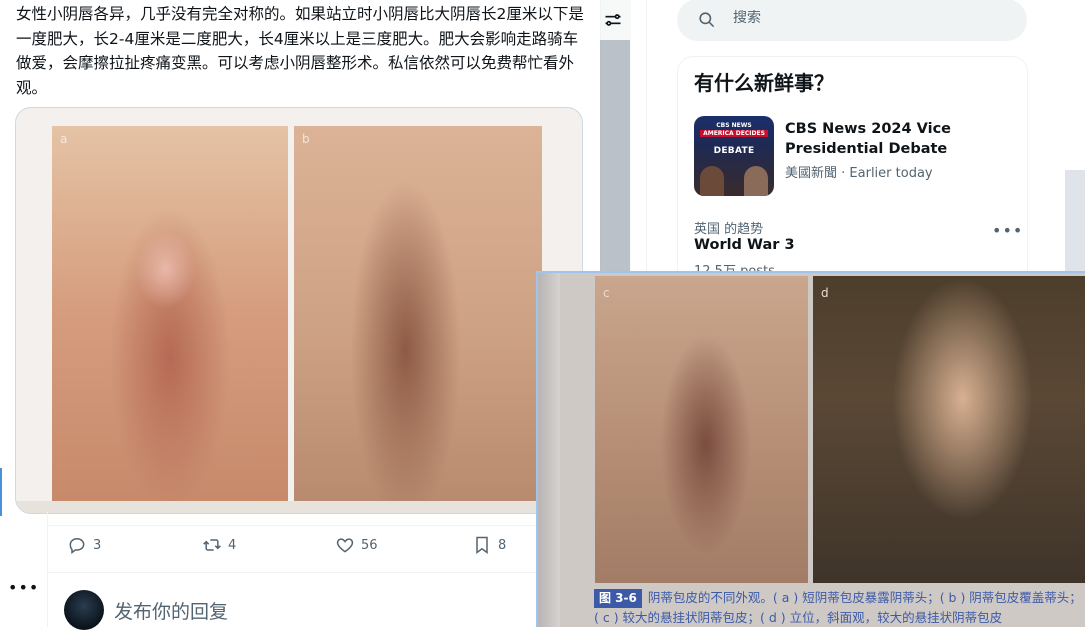  Describe the element at coordinates (170, 313) in the screenshot. I see `media-photo-a: a` at that location.